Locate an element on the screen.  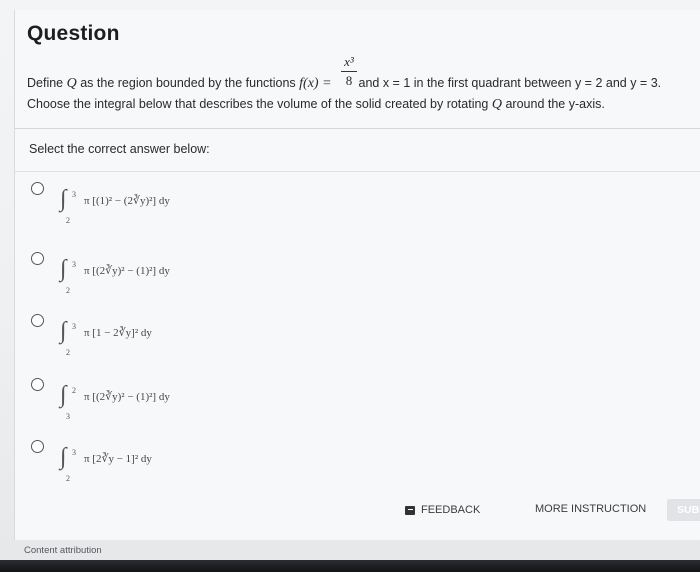
fraction-numerator: x³ is located at coordinates (349, 61).